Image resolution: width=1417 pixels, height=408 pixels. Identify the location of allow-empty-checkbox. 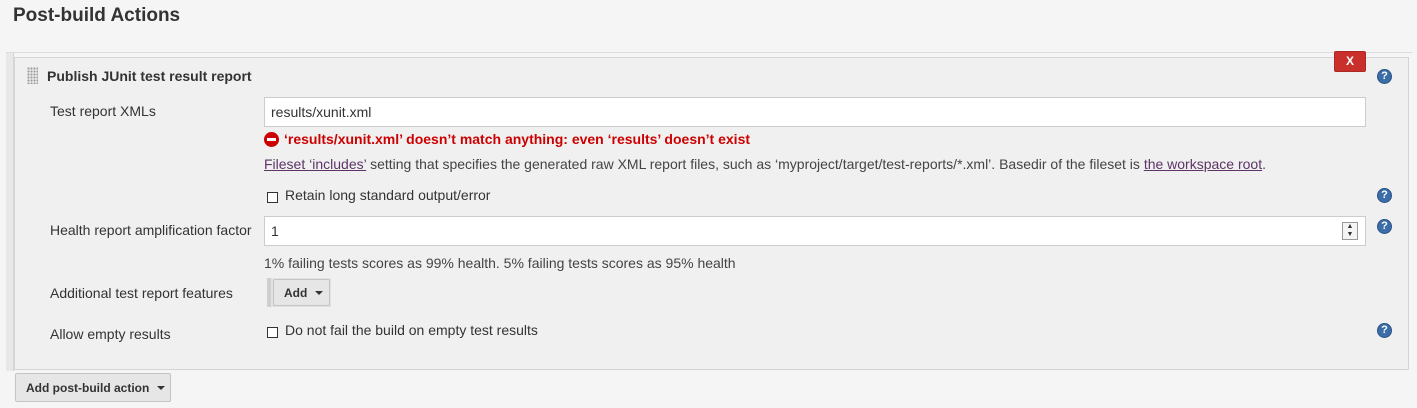
(272, 332).